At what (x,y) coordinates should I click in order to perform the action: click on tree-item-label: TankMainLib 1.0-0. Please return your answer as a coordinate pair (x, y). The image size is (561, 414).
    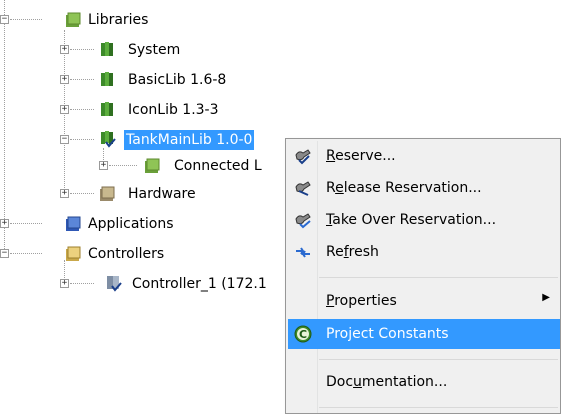
    Looking at the image, I should click on (189, 140).